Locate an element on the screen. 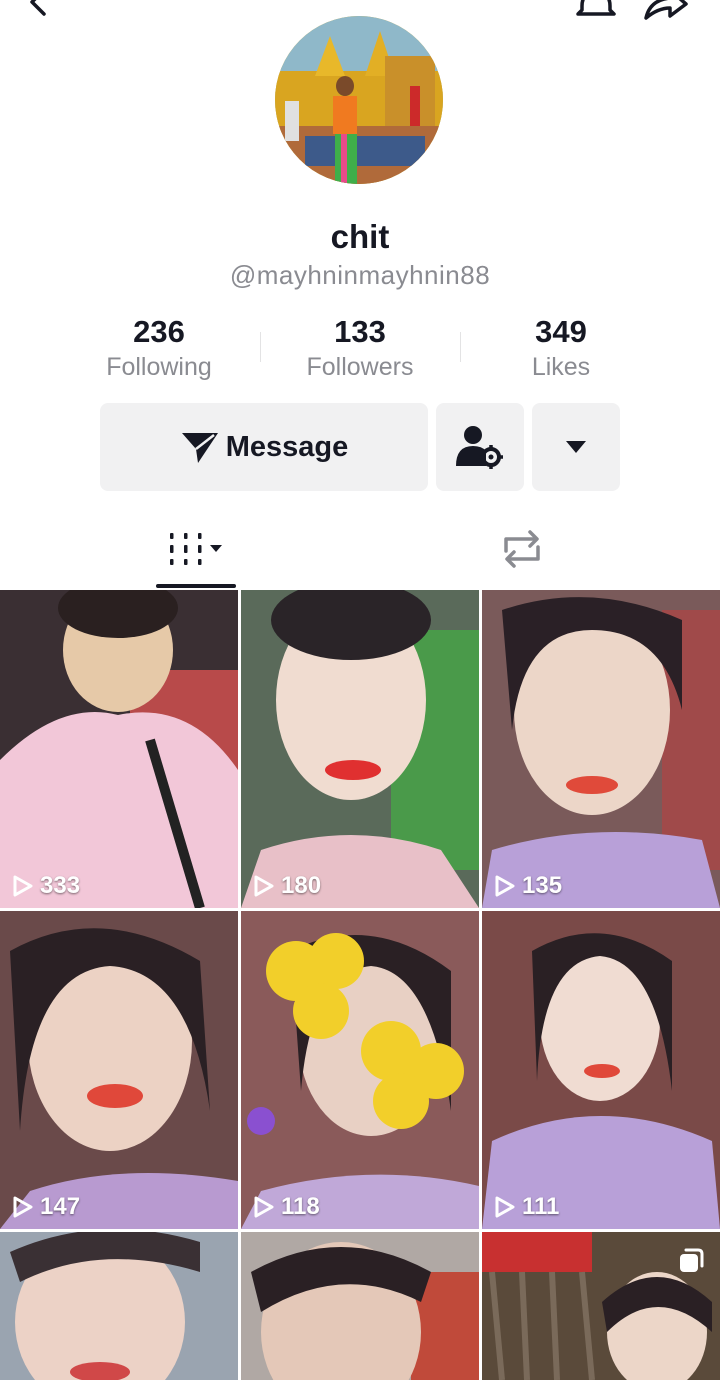 Image resolution: width=720 pixels, height=1380 pixels. view-count: 147 is located at coordinates (46, 1207).